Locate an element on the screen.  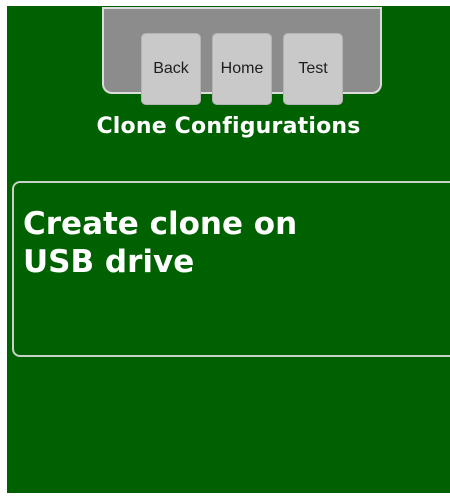
option-label: Create clone on USB drive is located at coordinates (160, 243).